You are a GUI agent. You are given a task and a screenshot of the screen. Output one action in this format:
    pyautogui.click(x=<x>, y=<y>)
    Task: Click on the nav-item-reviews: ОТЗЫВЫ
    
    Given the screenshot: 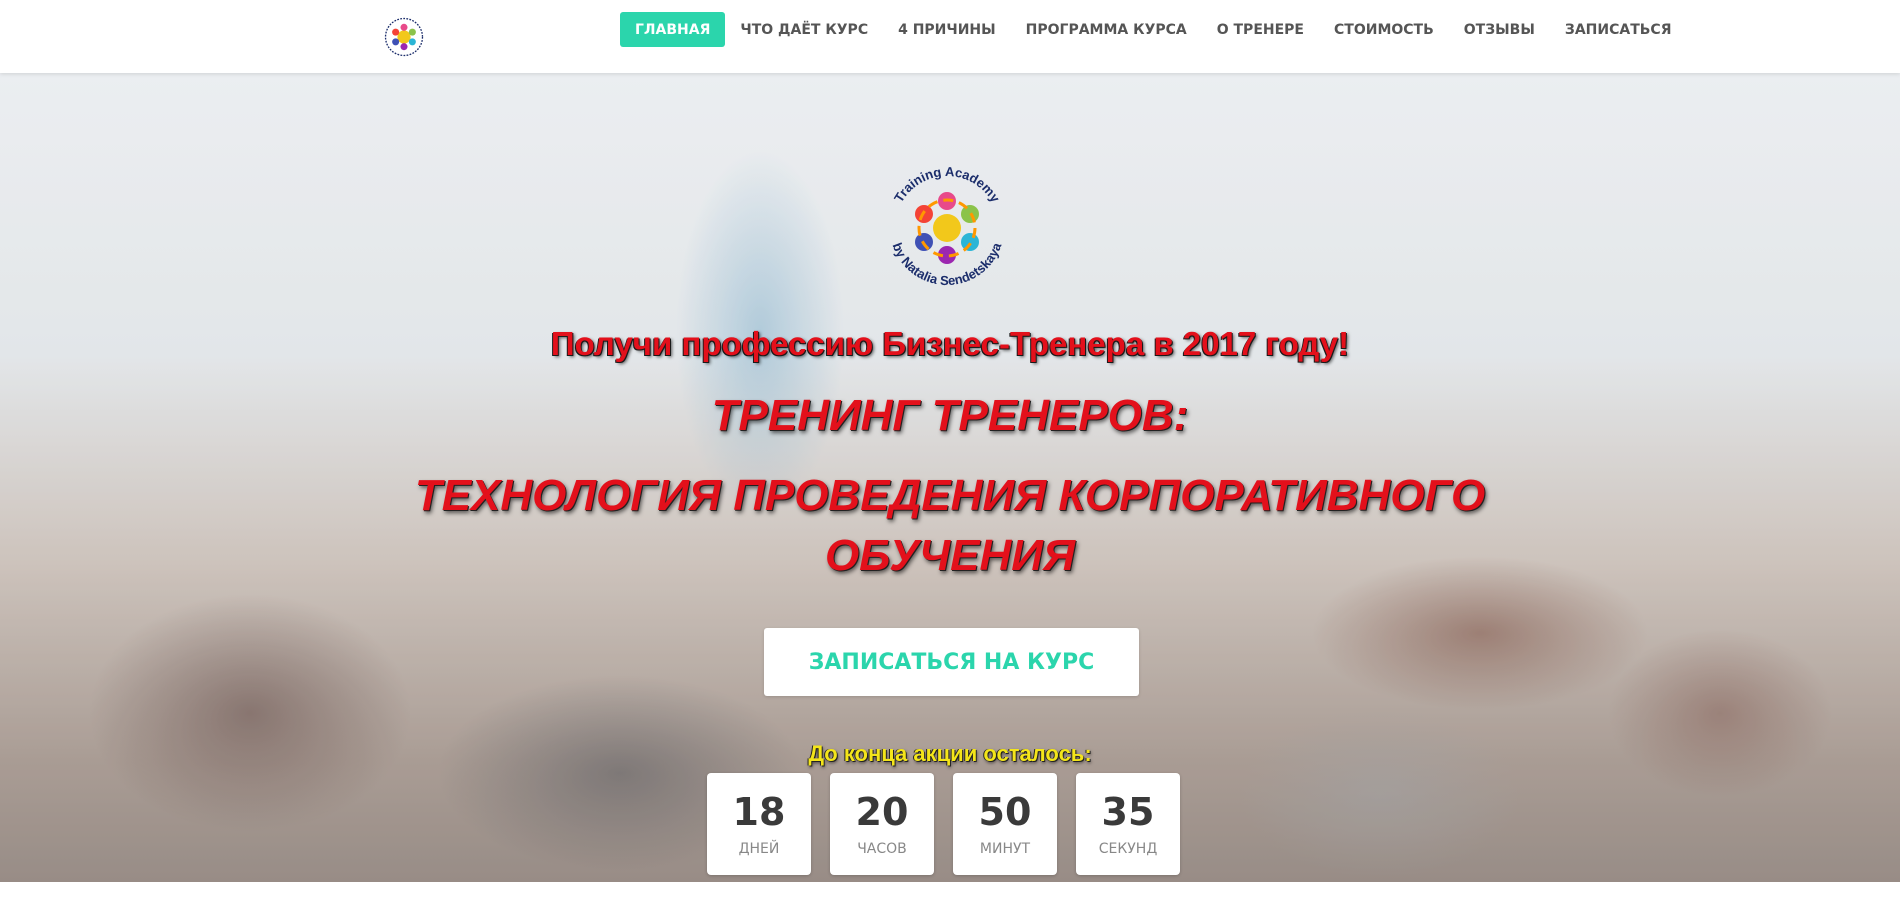 What is the action you would take?
    pyautogui.click(x=1499, y=29)
    